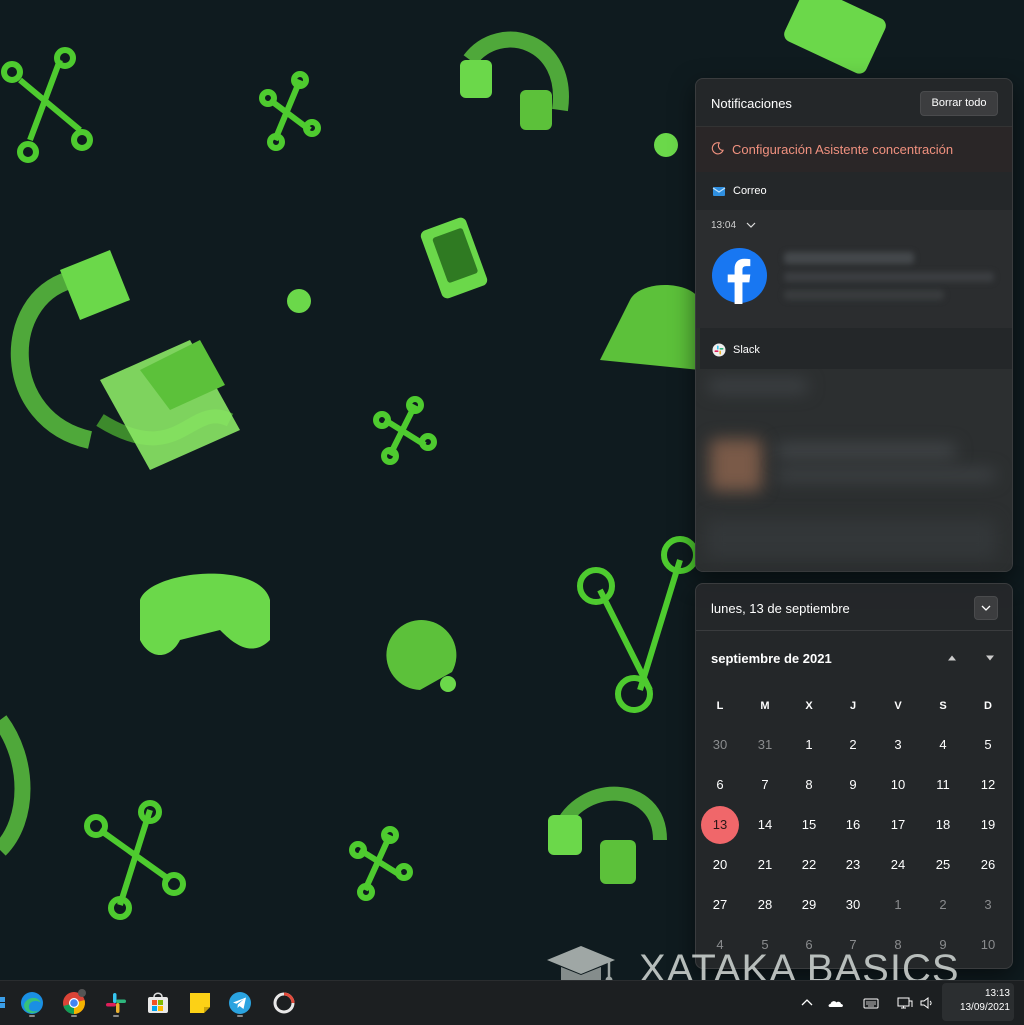  What do you see at coordinates (943, 745) in the screenshot?
I see `calendar-day: 4` at bounding box center [943, 745].